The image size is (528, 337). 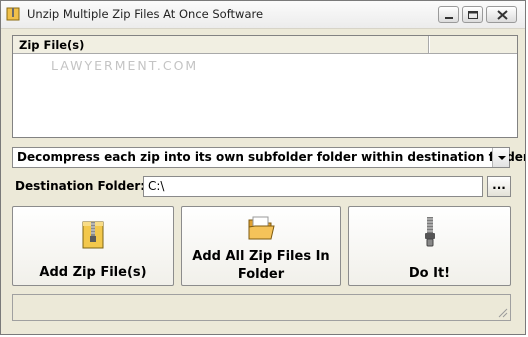 I want to click on maximize-button, so click(x=472, y=14).